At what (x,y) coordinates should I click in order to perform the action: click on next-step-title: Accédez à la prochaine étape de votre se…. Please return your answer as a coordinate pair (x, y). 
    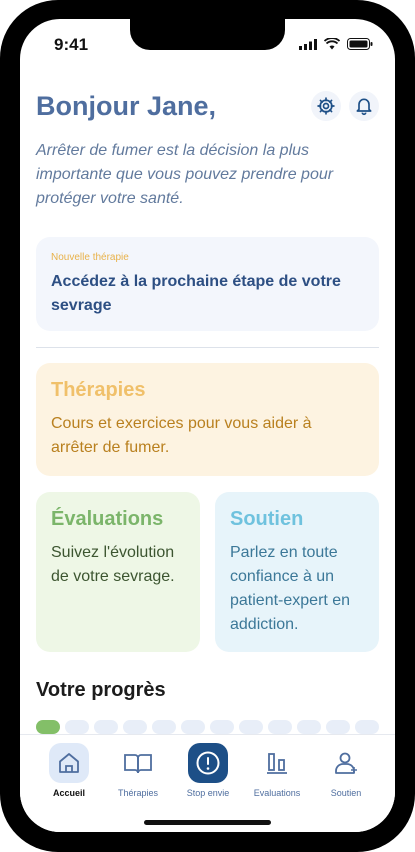
    Looking at the image, I should click on (196, 293).